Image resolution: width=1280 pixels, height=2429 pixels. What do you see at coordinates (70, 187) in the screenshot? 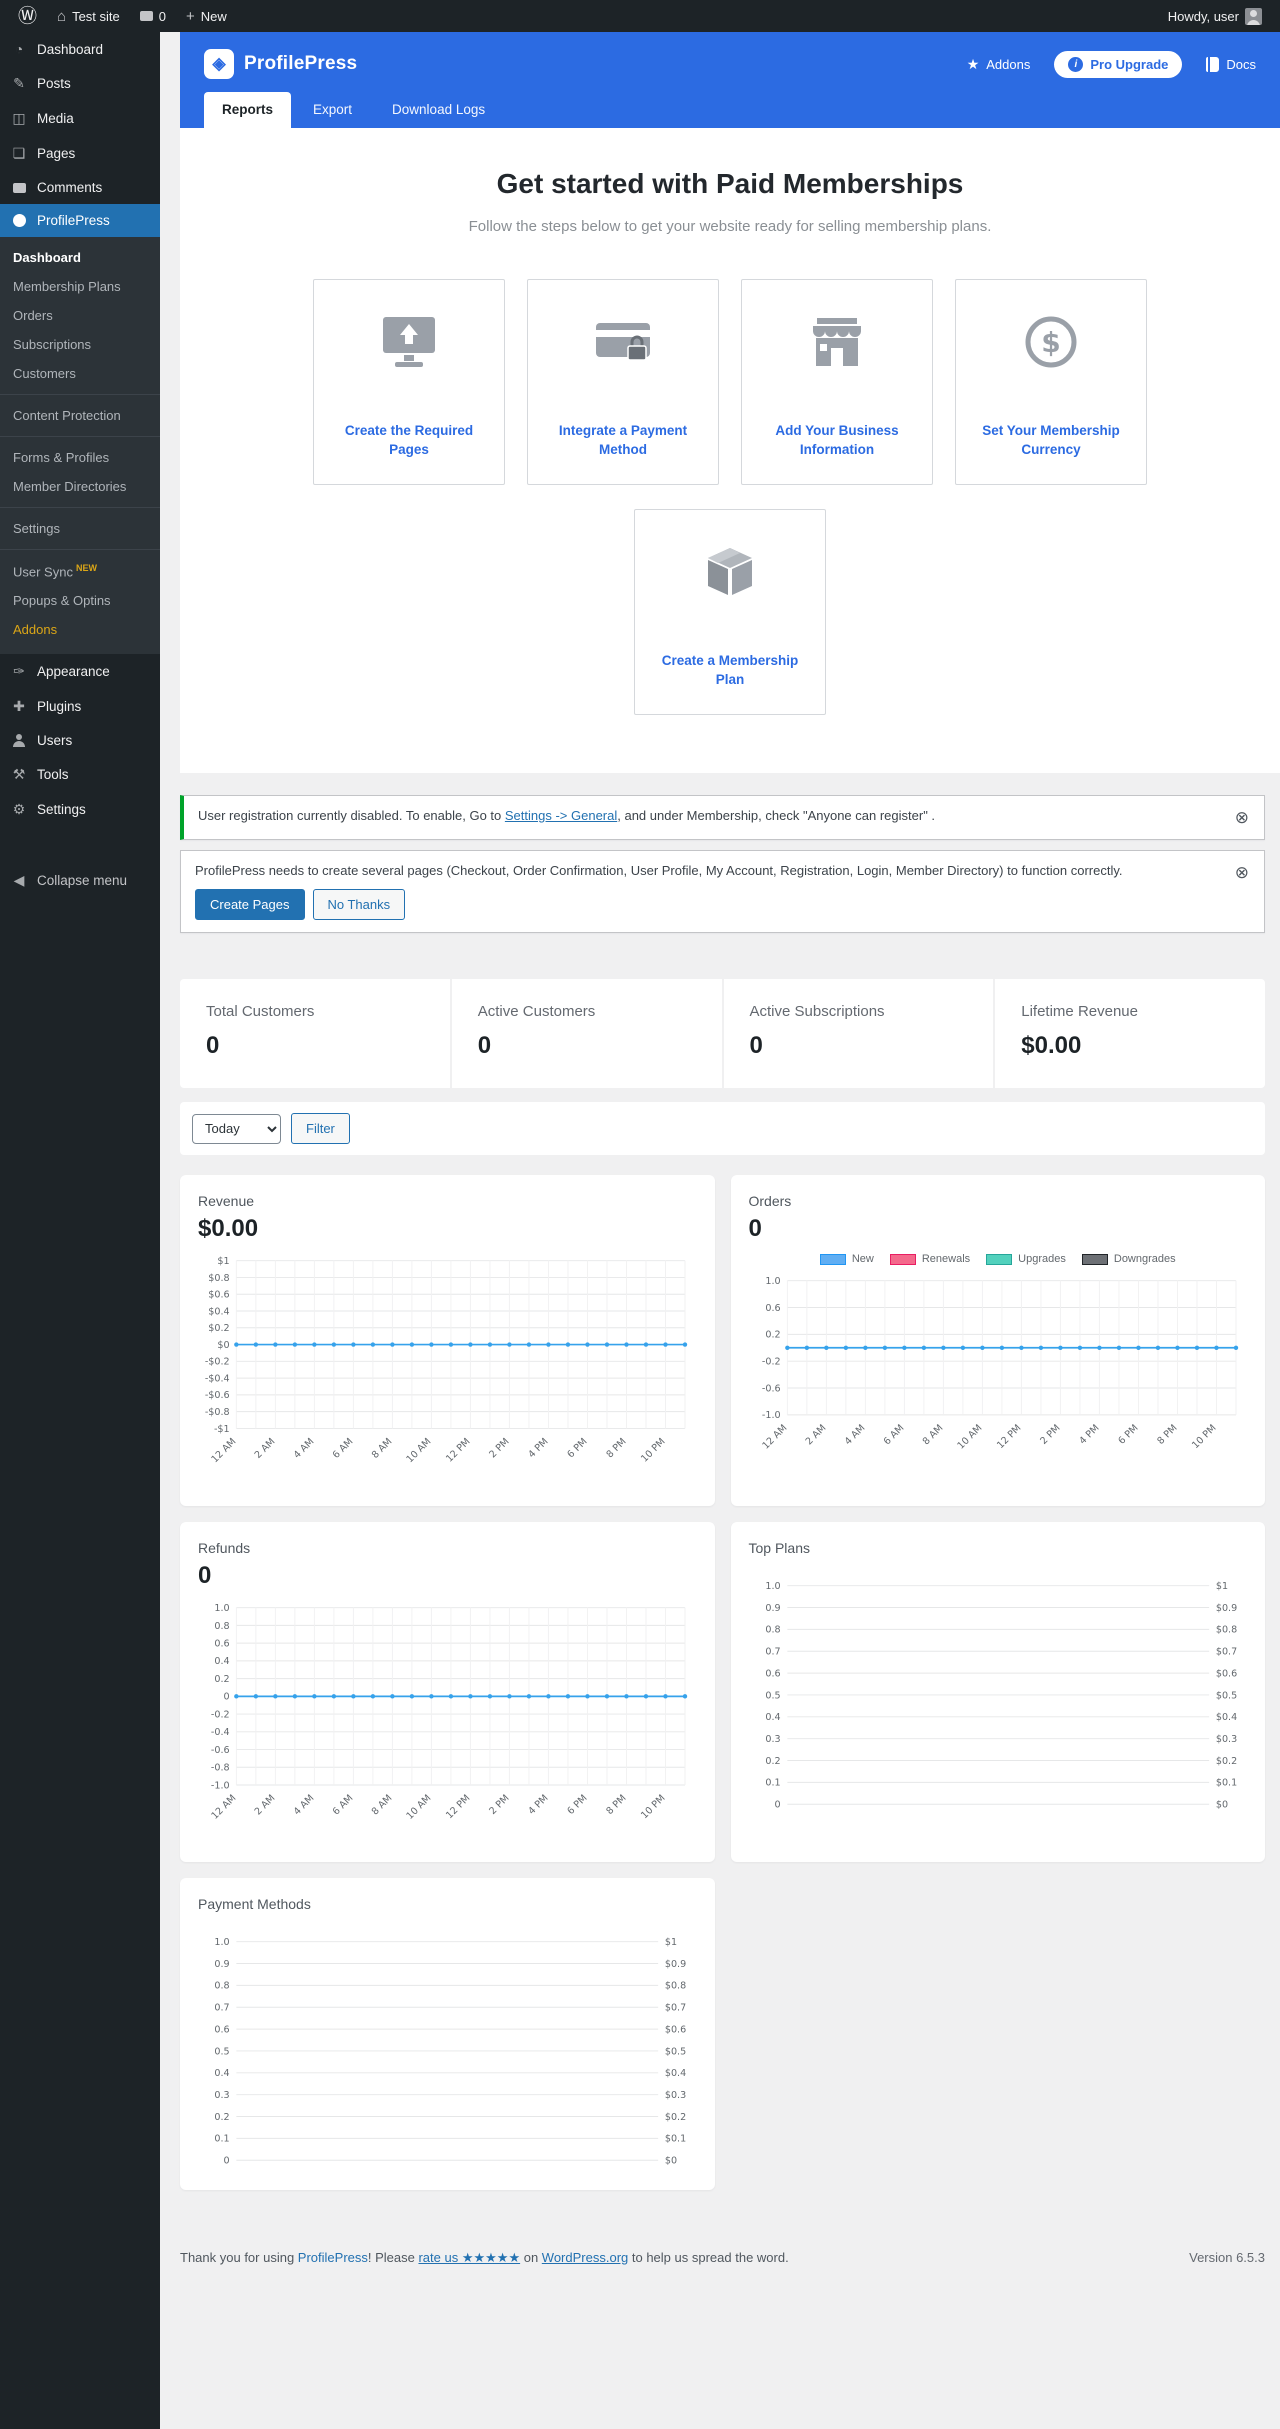
I see `sidebar-item-label: Comments` at bounding box center [70, 187].